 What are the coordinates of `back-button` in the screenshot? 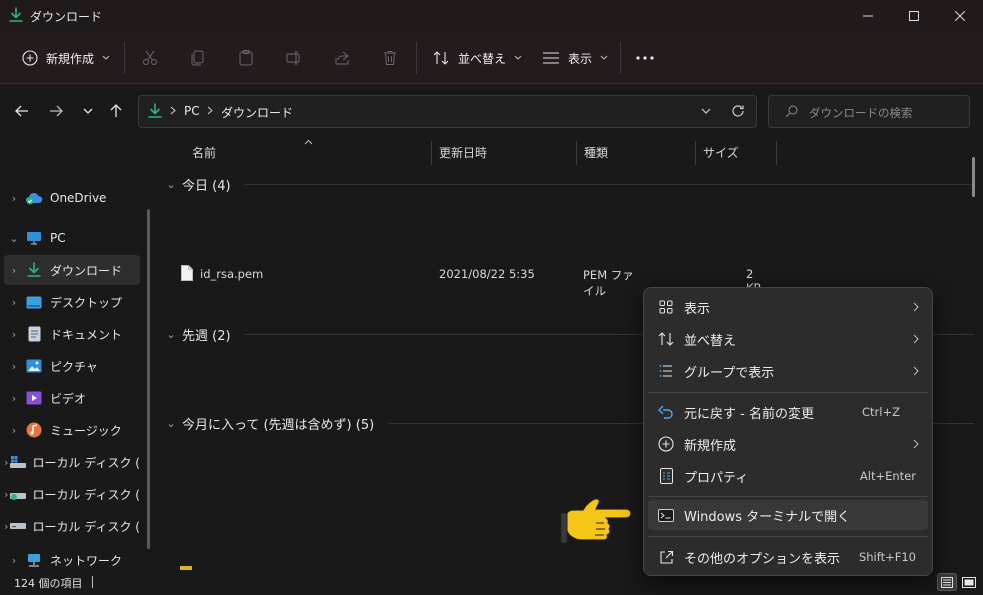 It's located at (22, 111).